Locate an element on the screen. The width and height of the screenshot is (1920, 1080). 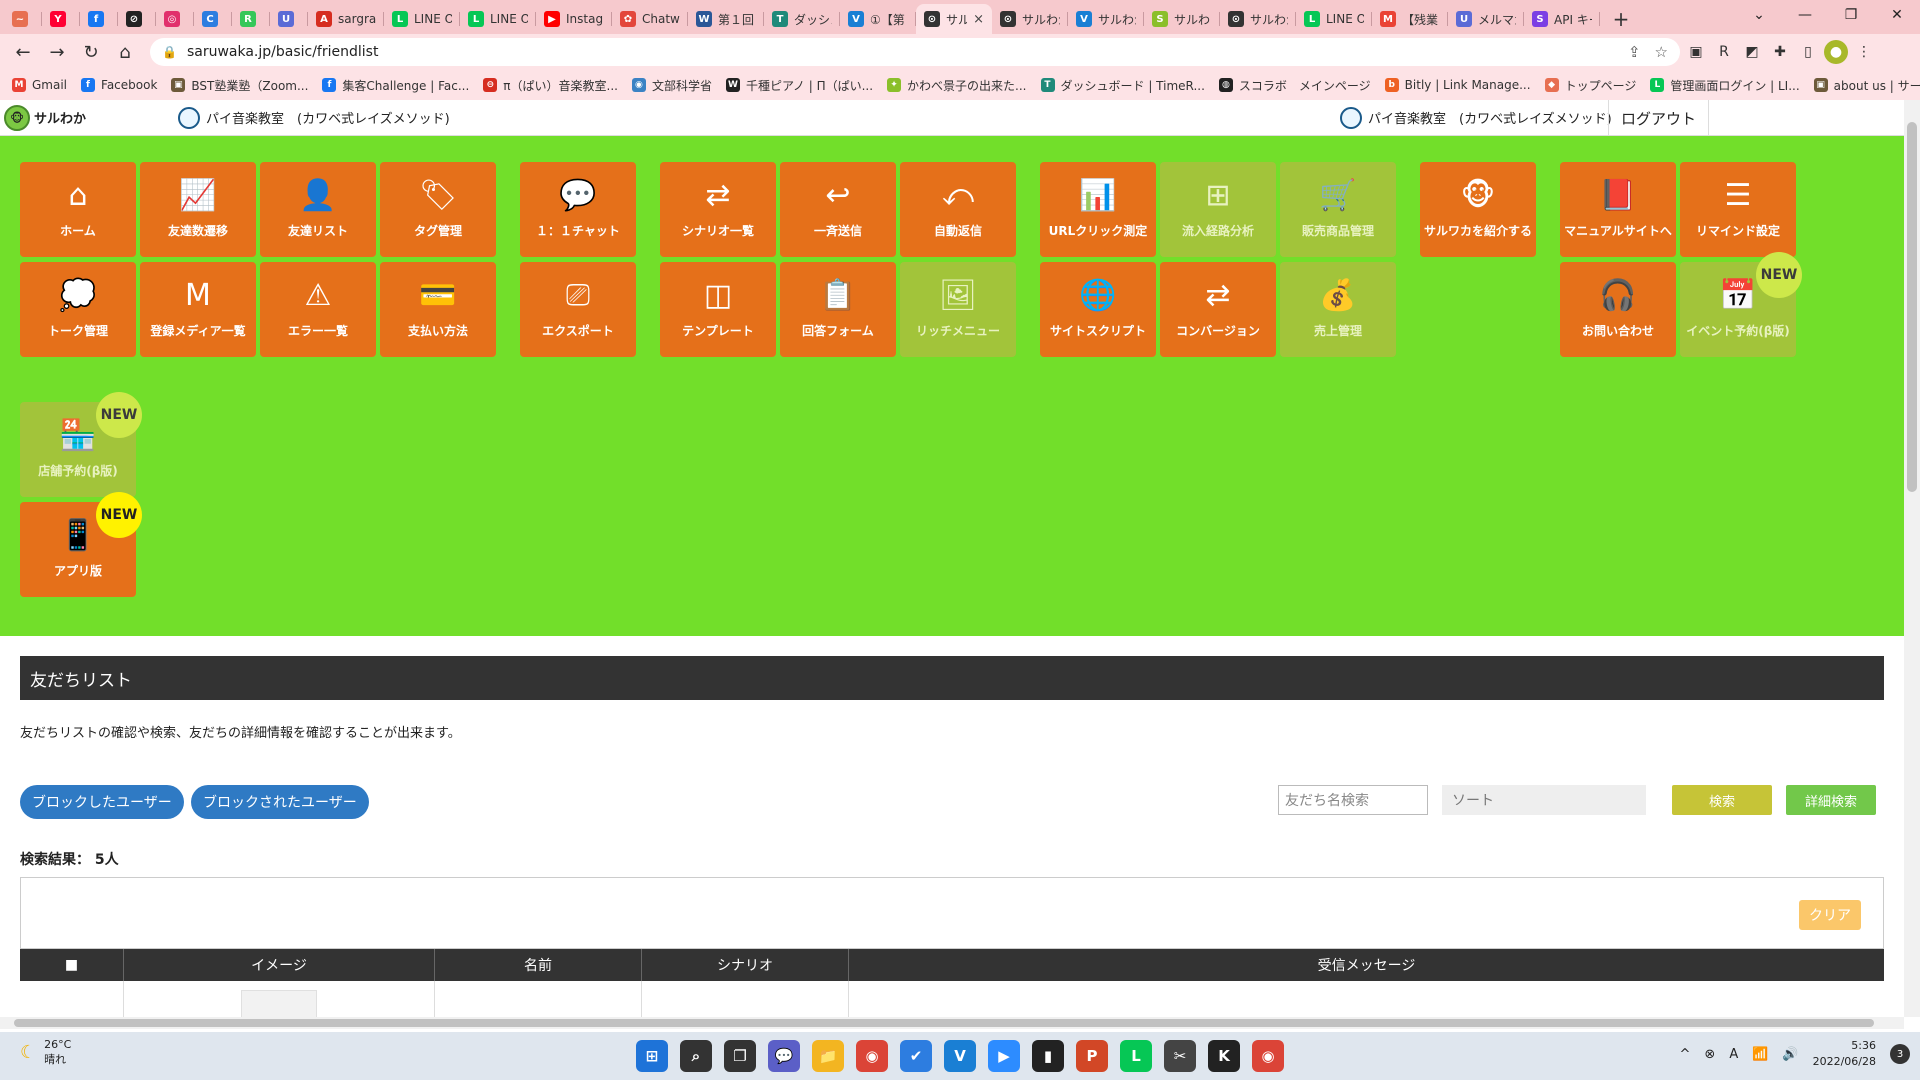
browser-tab: ⊙ サル × is located at coordinates (954, 19).